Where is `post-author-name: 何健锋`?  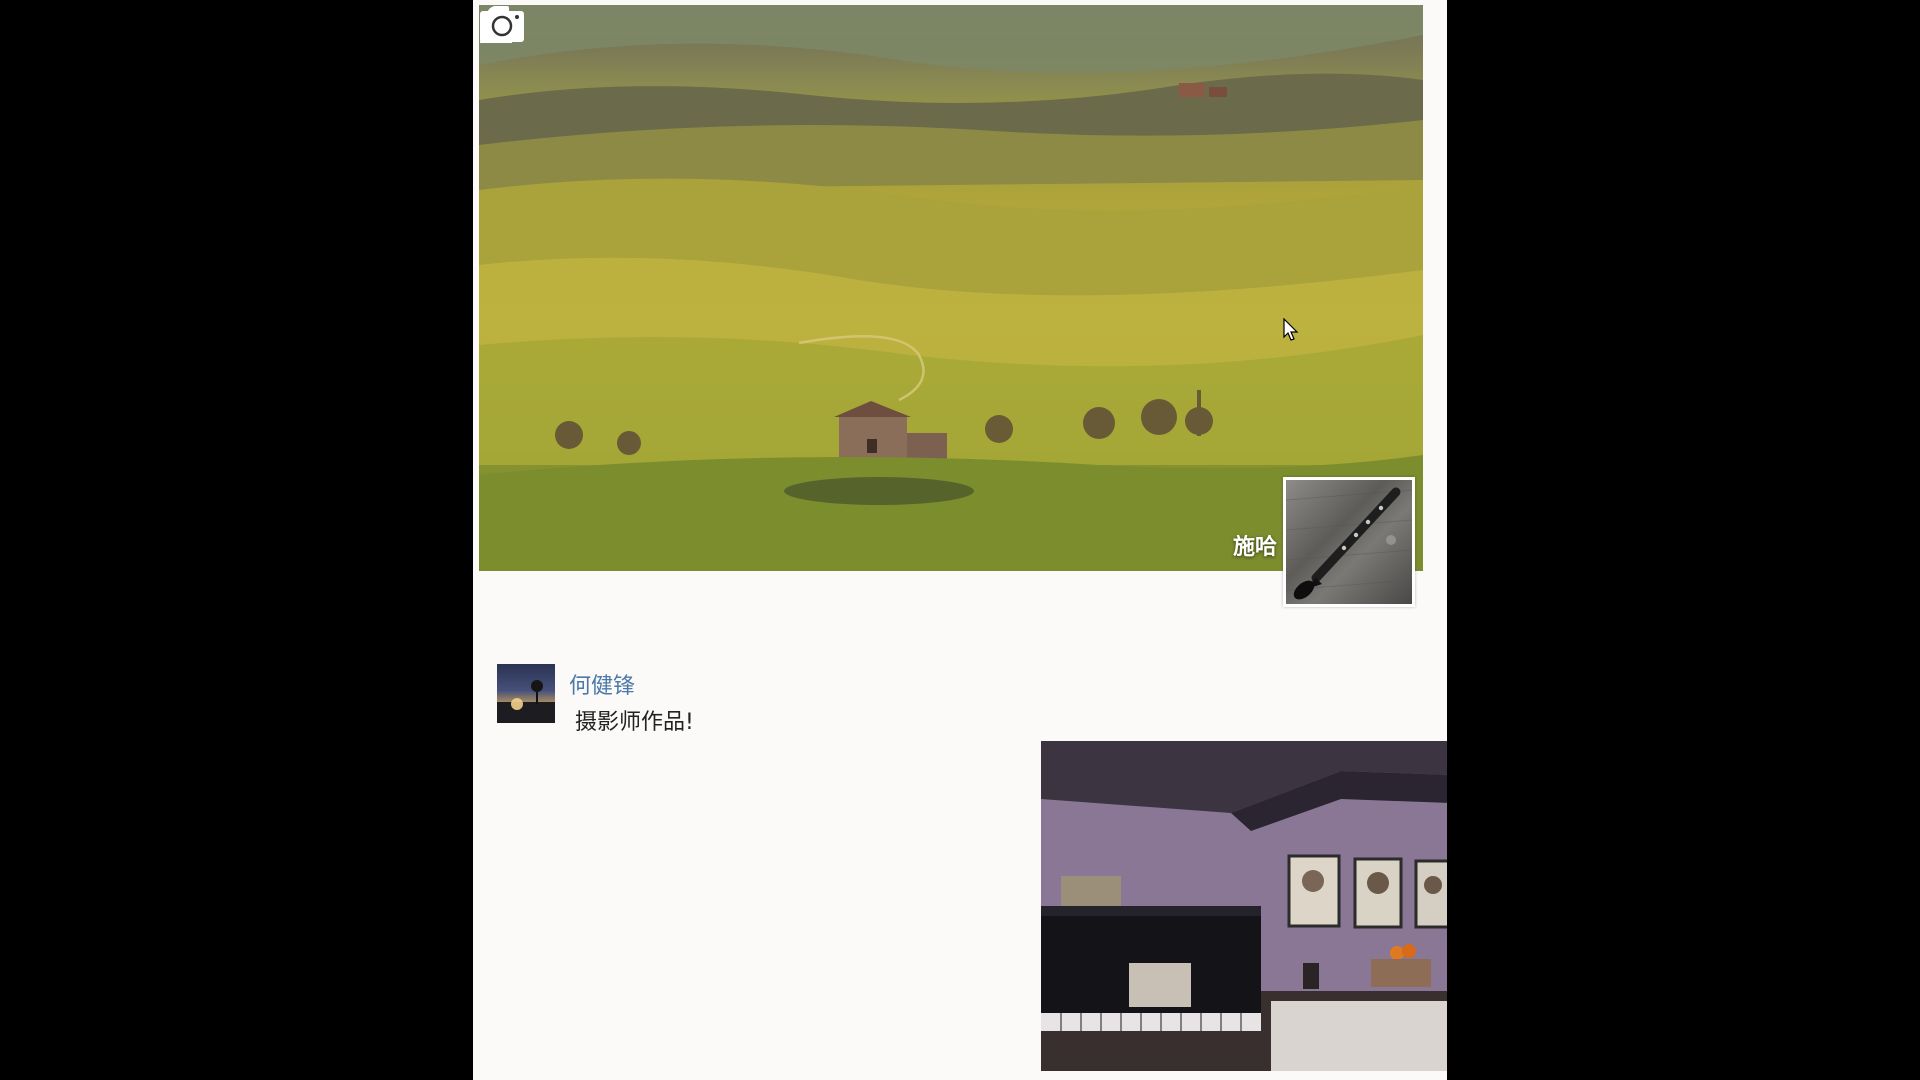
post-author-name: 何健锋 is located at coordinates (602, 684).